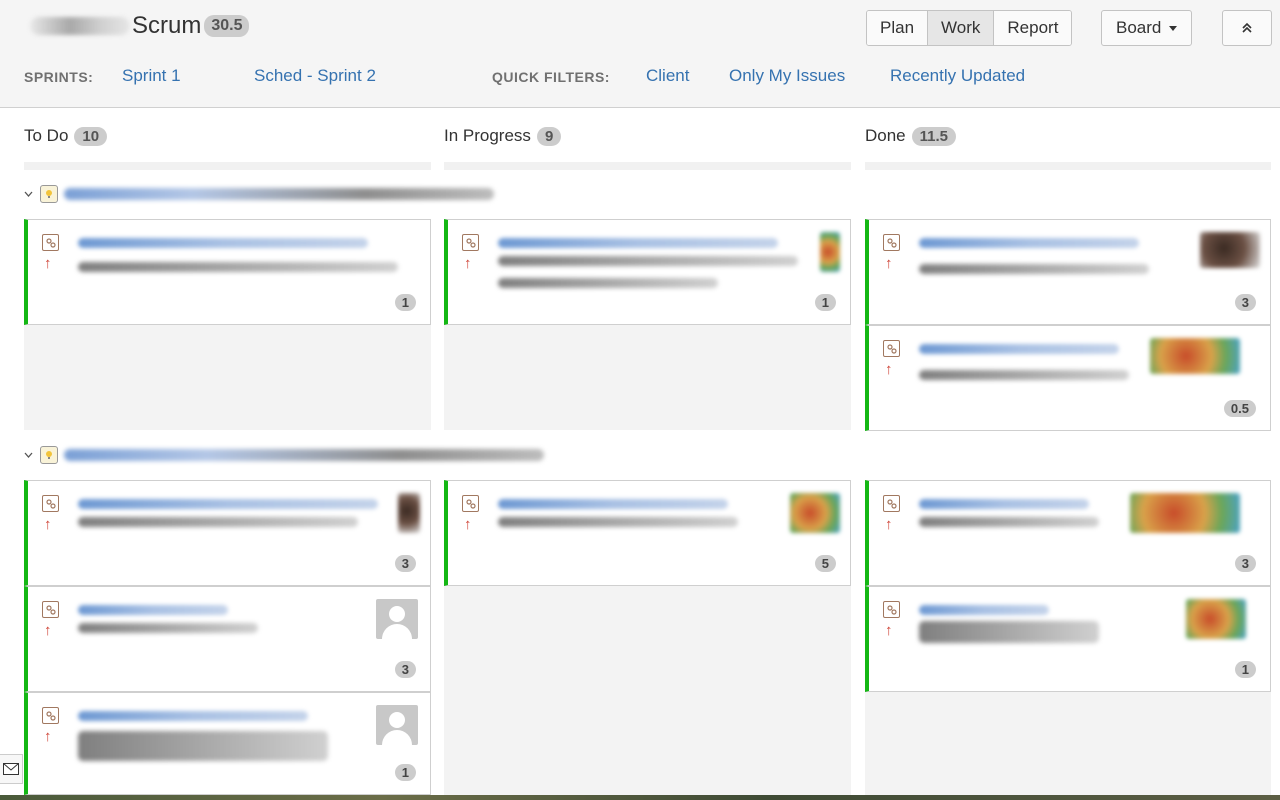 This screenshot has height=800, width=1280. I want to click on column-title: In Progress, so click(487, 135).